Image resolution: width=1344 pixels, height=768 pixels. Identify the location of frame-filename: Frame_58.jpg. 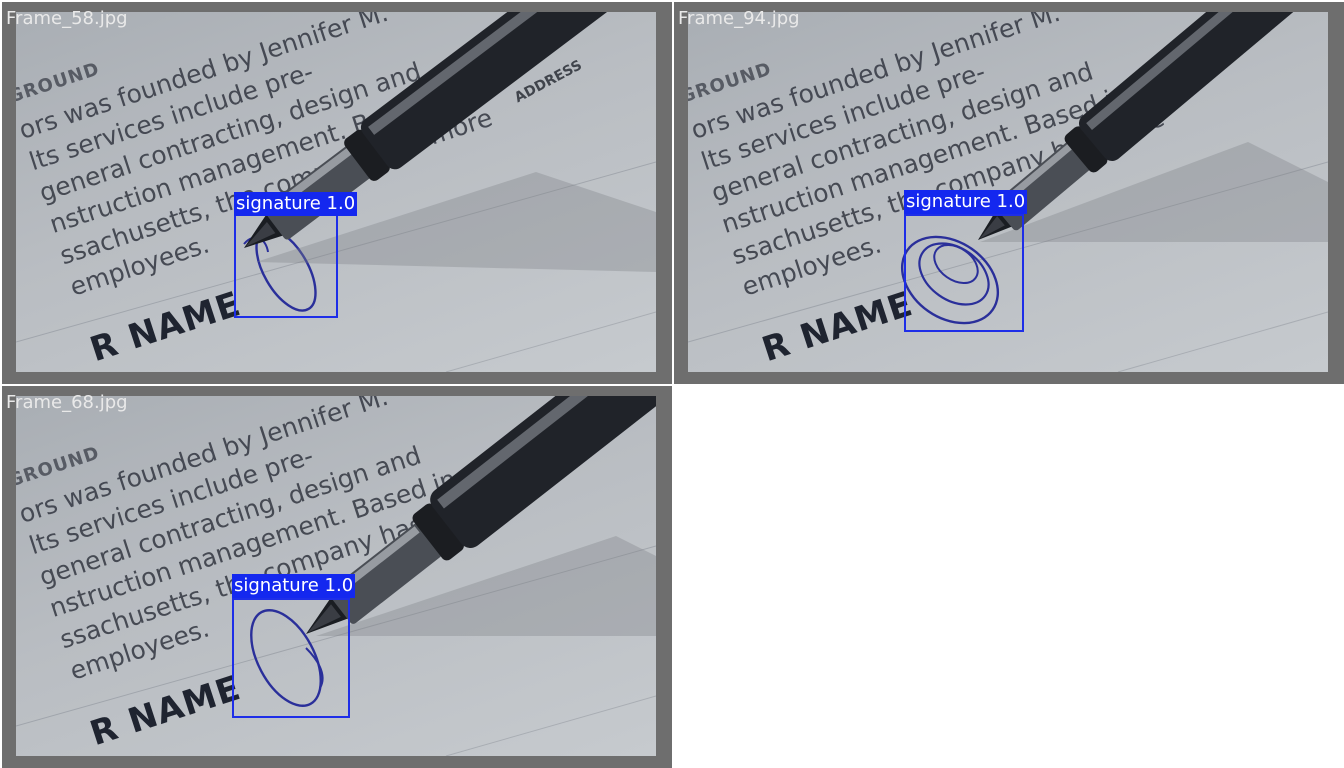
(67, 18).